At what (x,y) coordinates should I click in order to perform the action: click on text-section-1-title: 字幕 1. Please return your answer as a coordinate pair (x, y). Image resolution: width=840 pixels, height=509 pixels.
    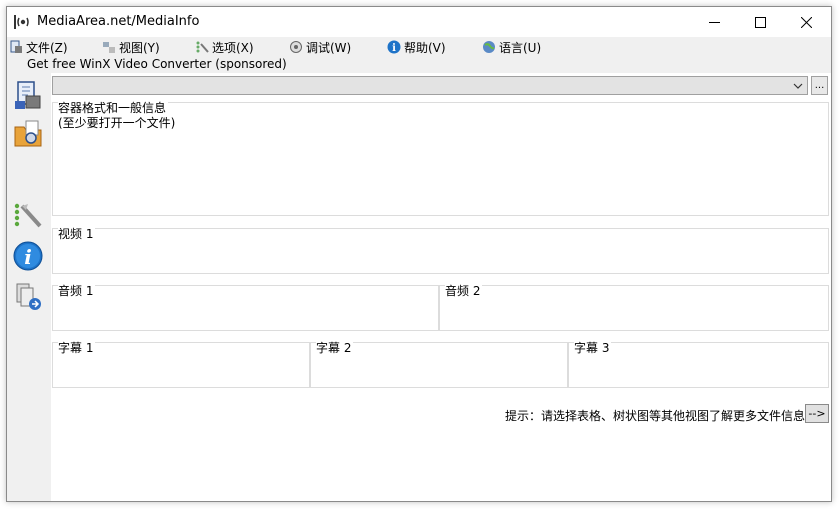
    Looking at the image, I should click on (77, 348).